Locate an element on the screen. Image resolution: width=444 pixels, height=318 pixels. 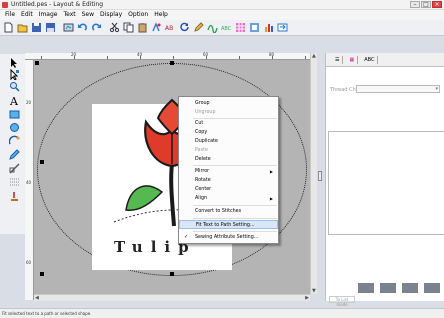
top-ruler: 20 40 60 80 is located at coordinates (171, 56).